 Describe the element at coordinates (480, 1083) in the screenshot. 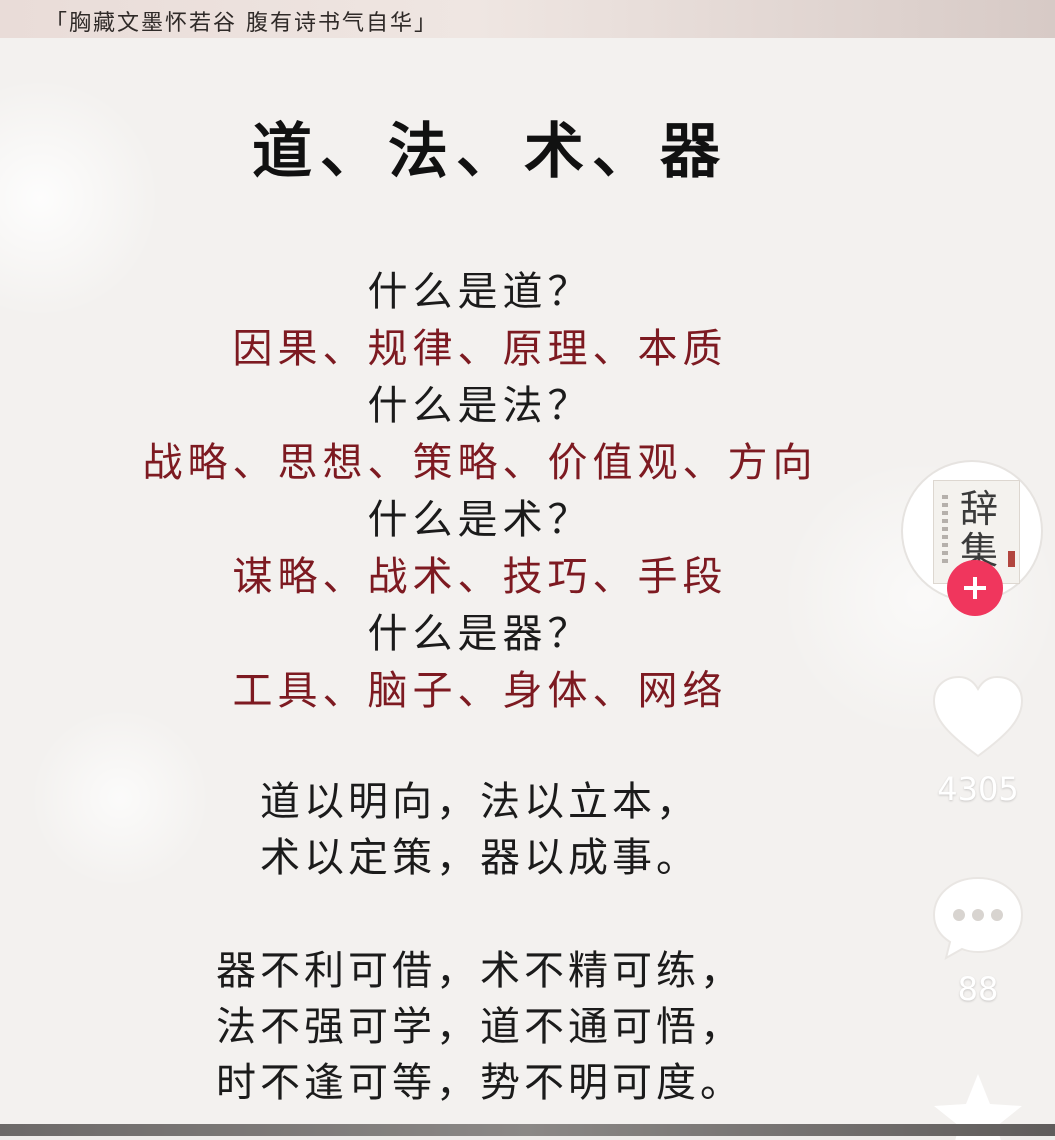

I see `poem-line: 时不逢可等，势不明可度。` at that location.